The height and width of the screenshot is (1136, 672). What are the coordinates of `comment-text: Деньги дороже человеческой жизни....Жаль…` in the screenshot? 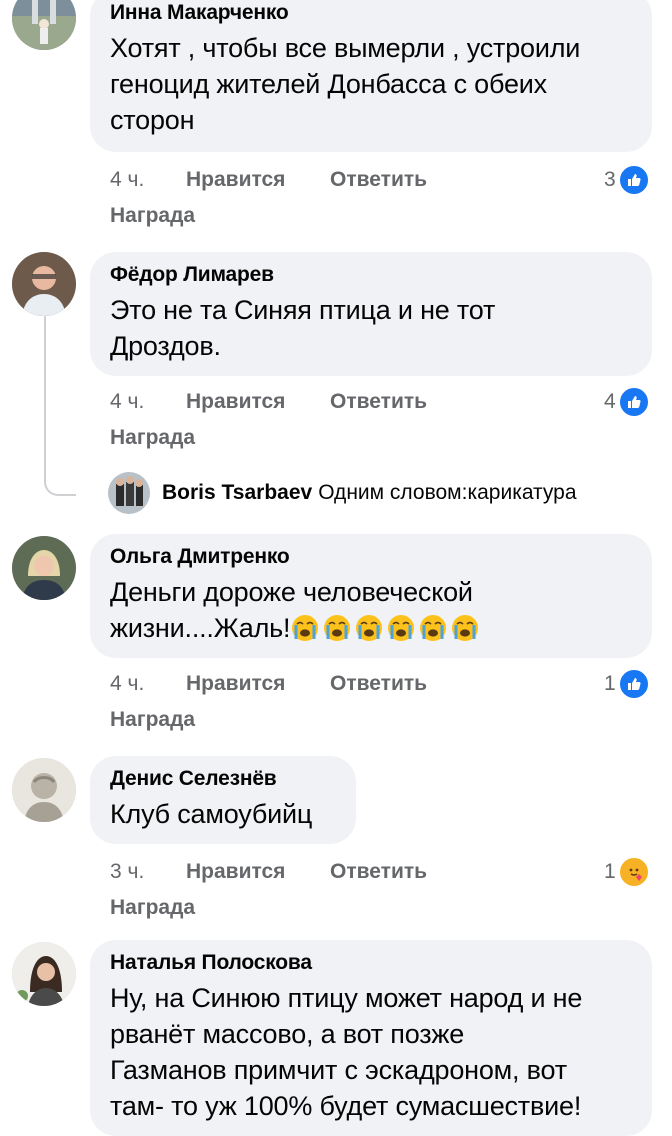 It's located at (371, 610).